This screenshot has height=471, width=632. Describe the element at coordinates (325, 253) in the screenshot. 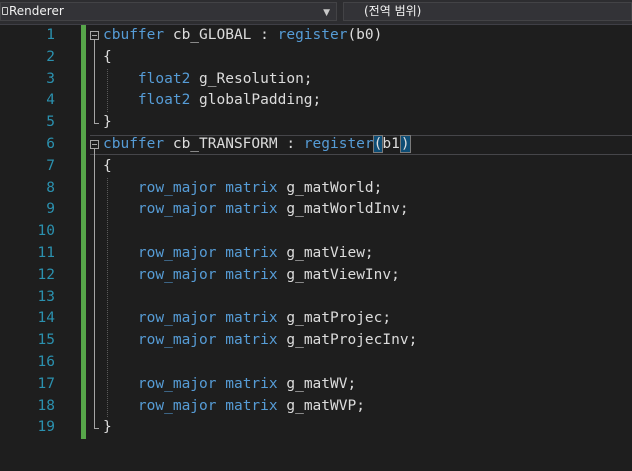

I see `code-token: g_matView;` at that location.